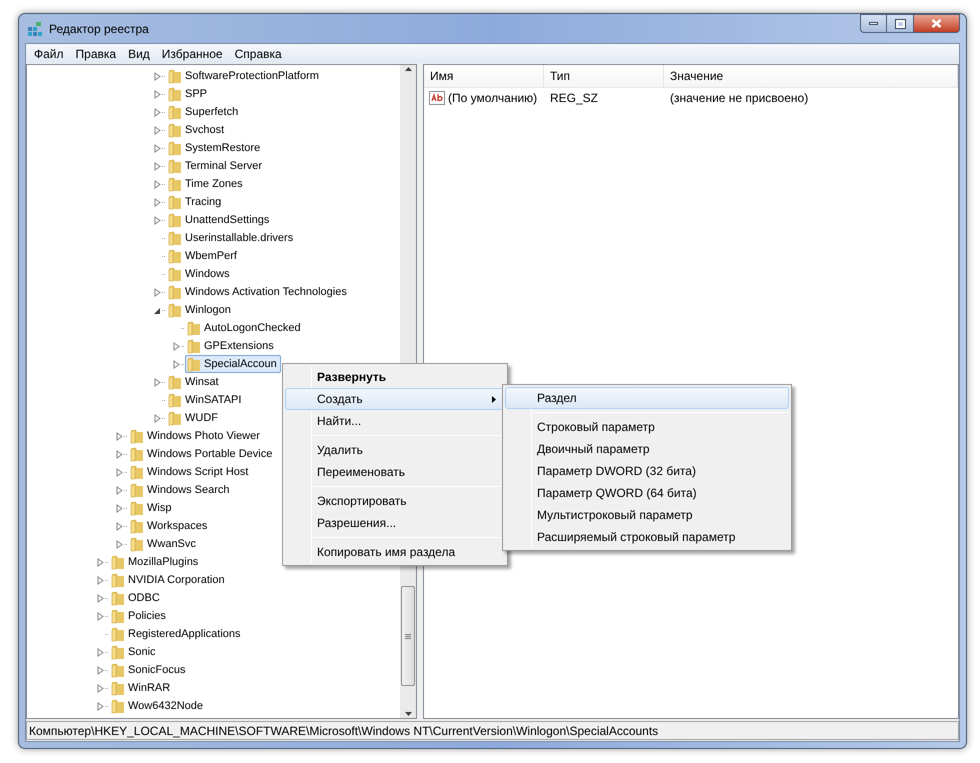 The height and width of the screenshot is (763, 980). Describe the element at coordinates (493, 98) in the screenshot. I see `table-cell-text: (По умолчанию)` at that location.